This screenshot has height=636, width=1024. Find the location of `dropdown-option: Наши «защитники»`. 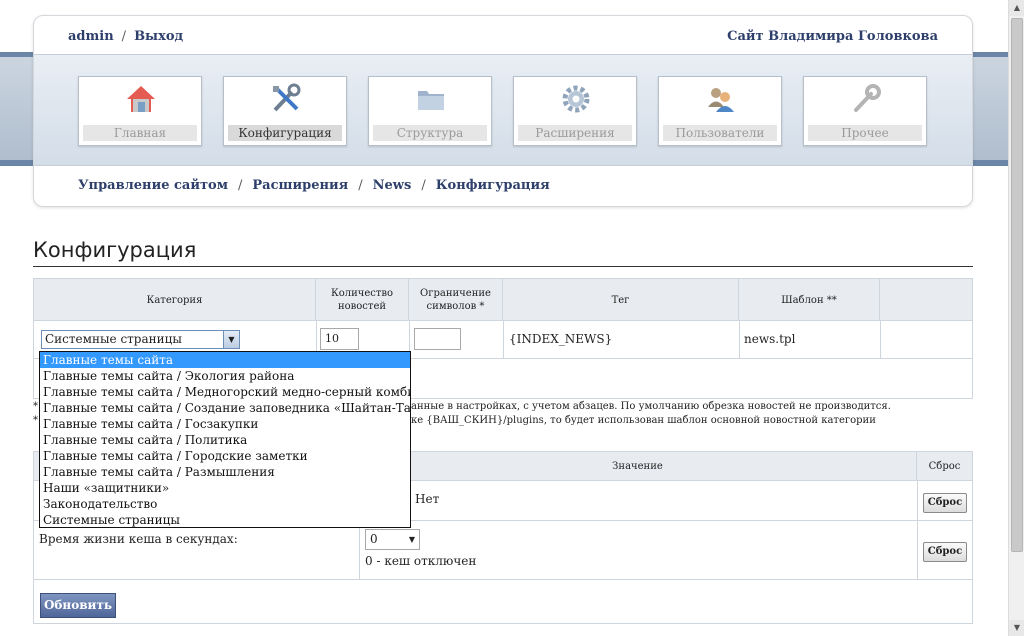

dropdown-option: Наши «защитники» is located at coordinates (225, 488).